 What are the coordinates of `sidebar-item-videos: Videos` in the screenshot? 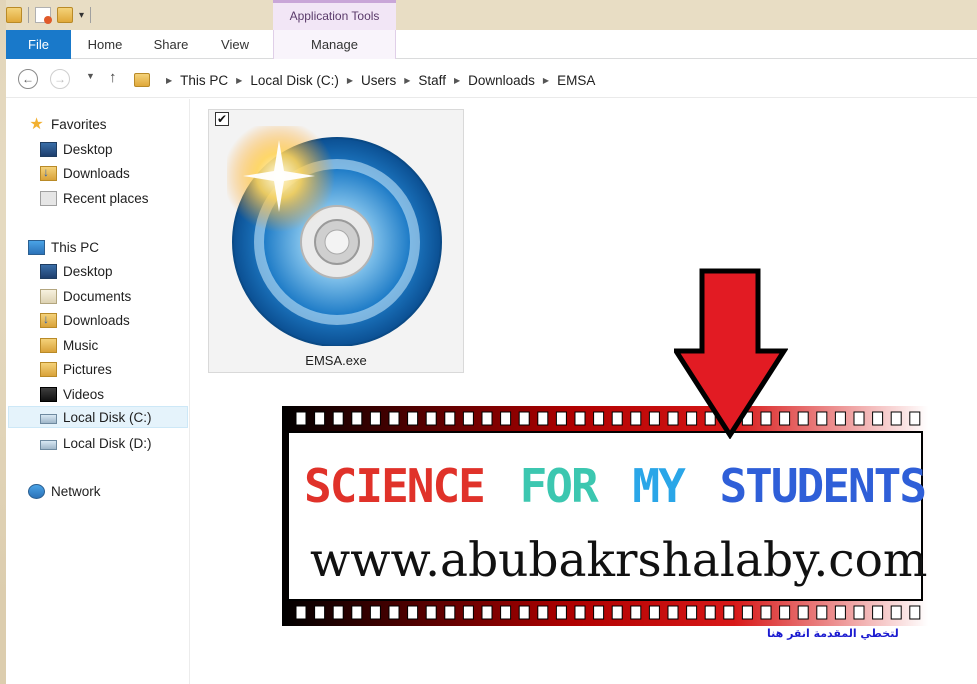 It's located at (113, 394).